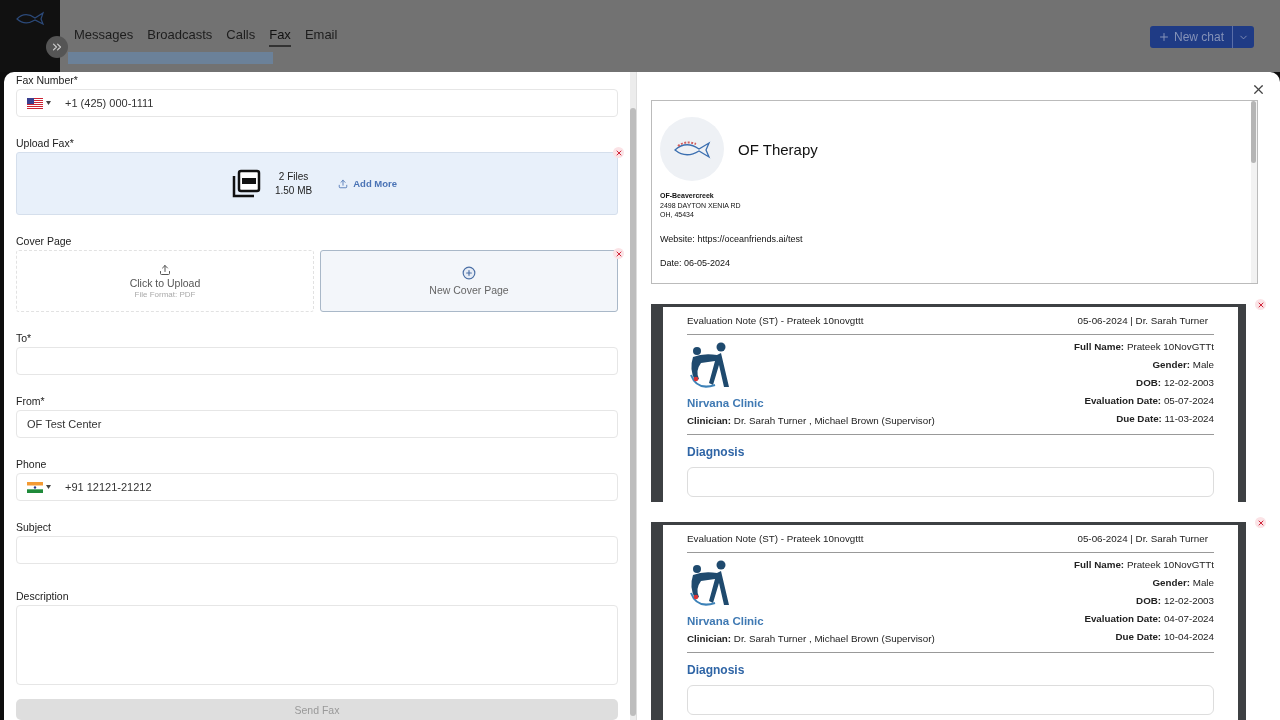 The height and width of the screenshot is (720, 1280). Describe the element at coordinates (1191, 37) in the screenshot. I see `new-chat-main: New chat` at that location.